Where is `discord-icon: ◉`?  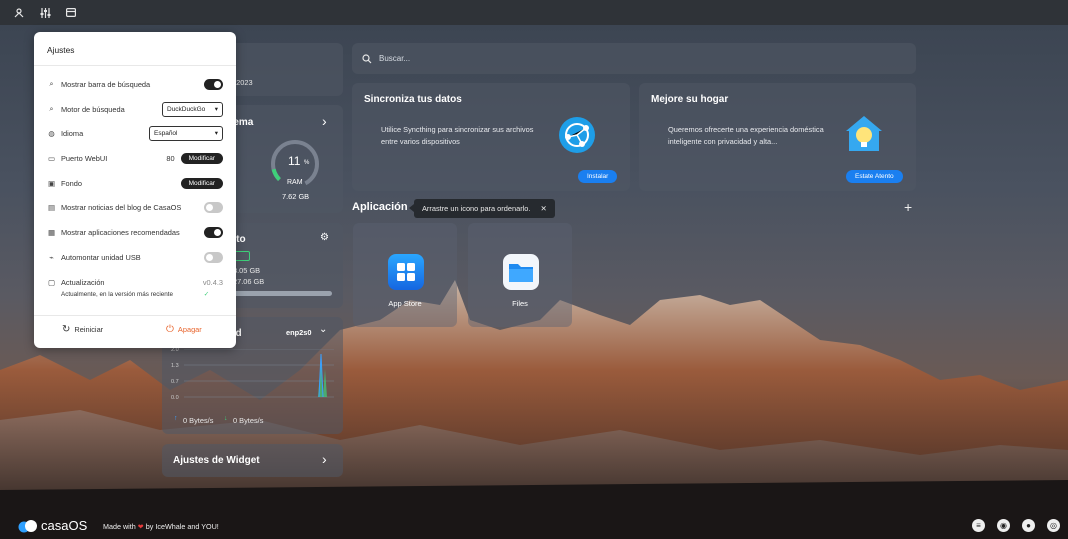 discord-icon: ◉ is located at coordinates (1003, 525).